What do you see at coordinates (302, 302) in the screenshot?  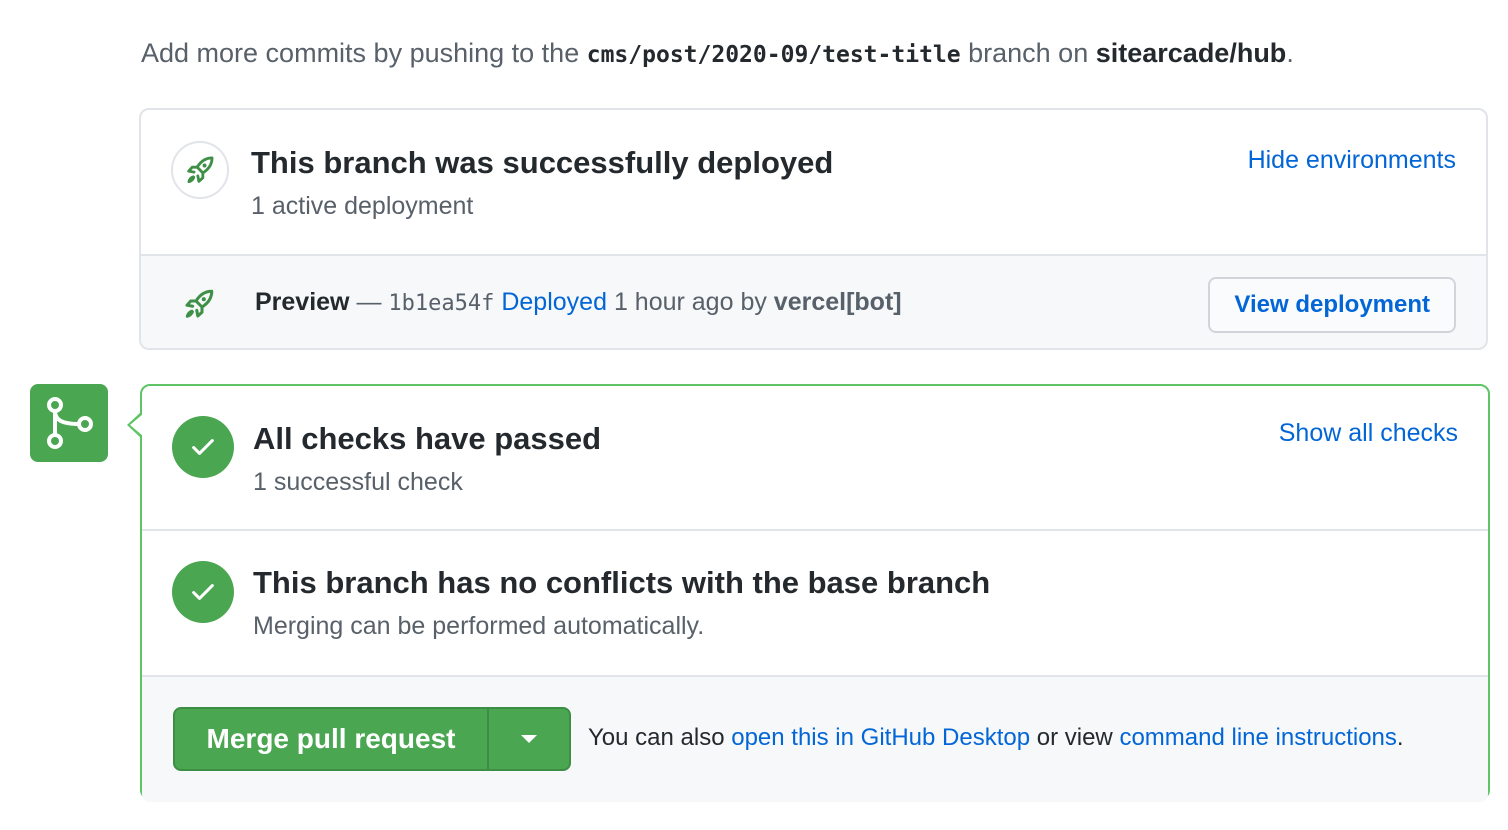 I see `environment-name: Preview` at bounding box center [302, 302].